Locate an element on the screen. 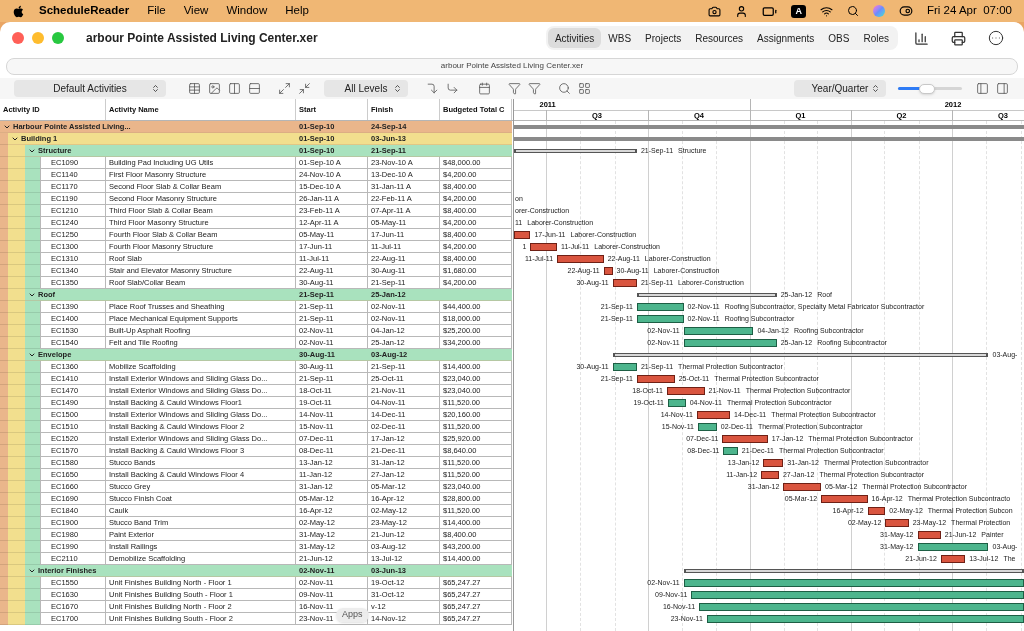  table-icon is located at coordinates (194, 88).